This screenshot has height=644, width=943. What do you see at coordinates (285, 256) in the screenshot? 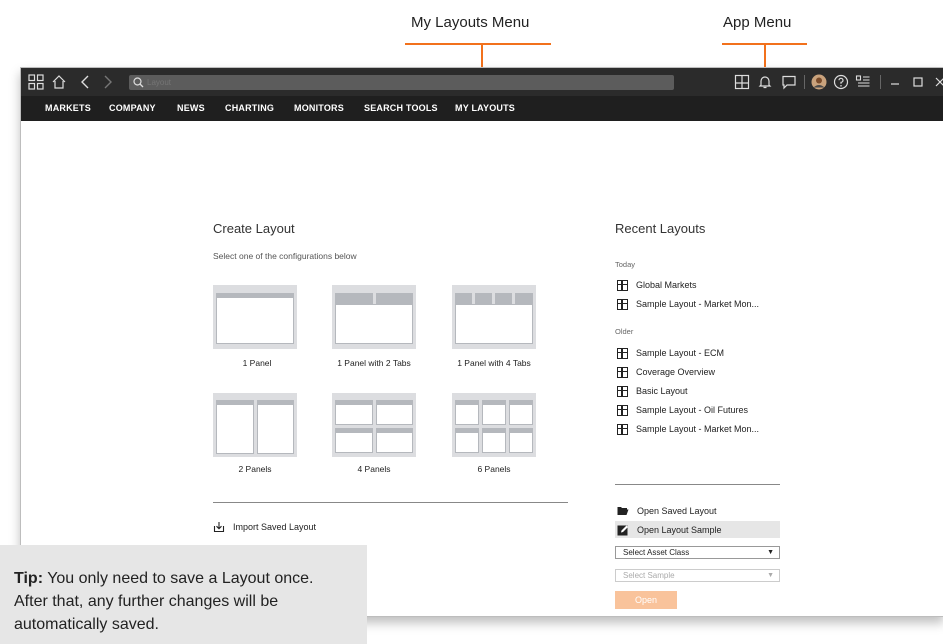
I see `create-layout-subtitle: Select one of the configurations below` at bounding box center [285, 256].